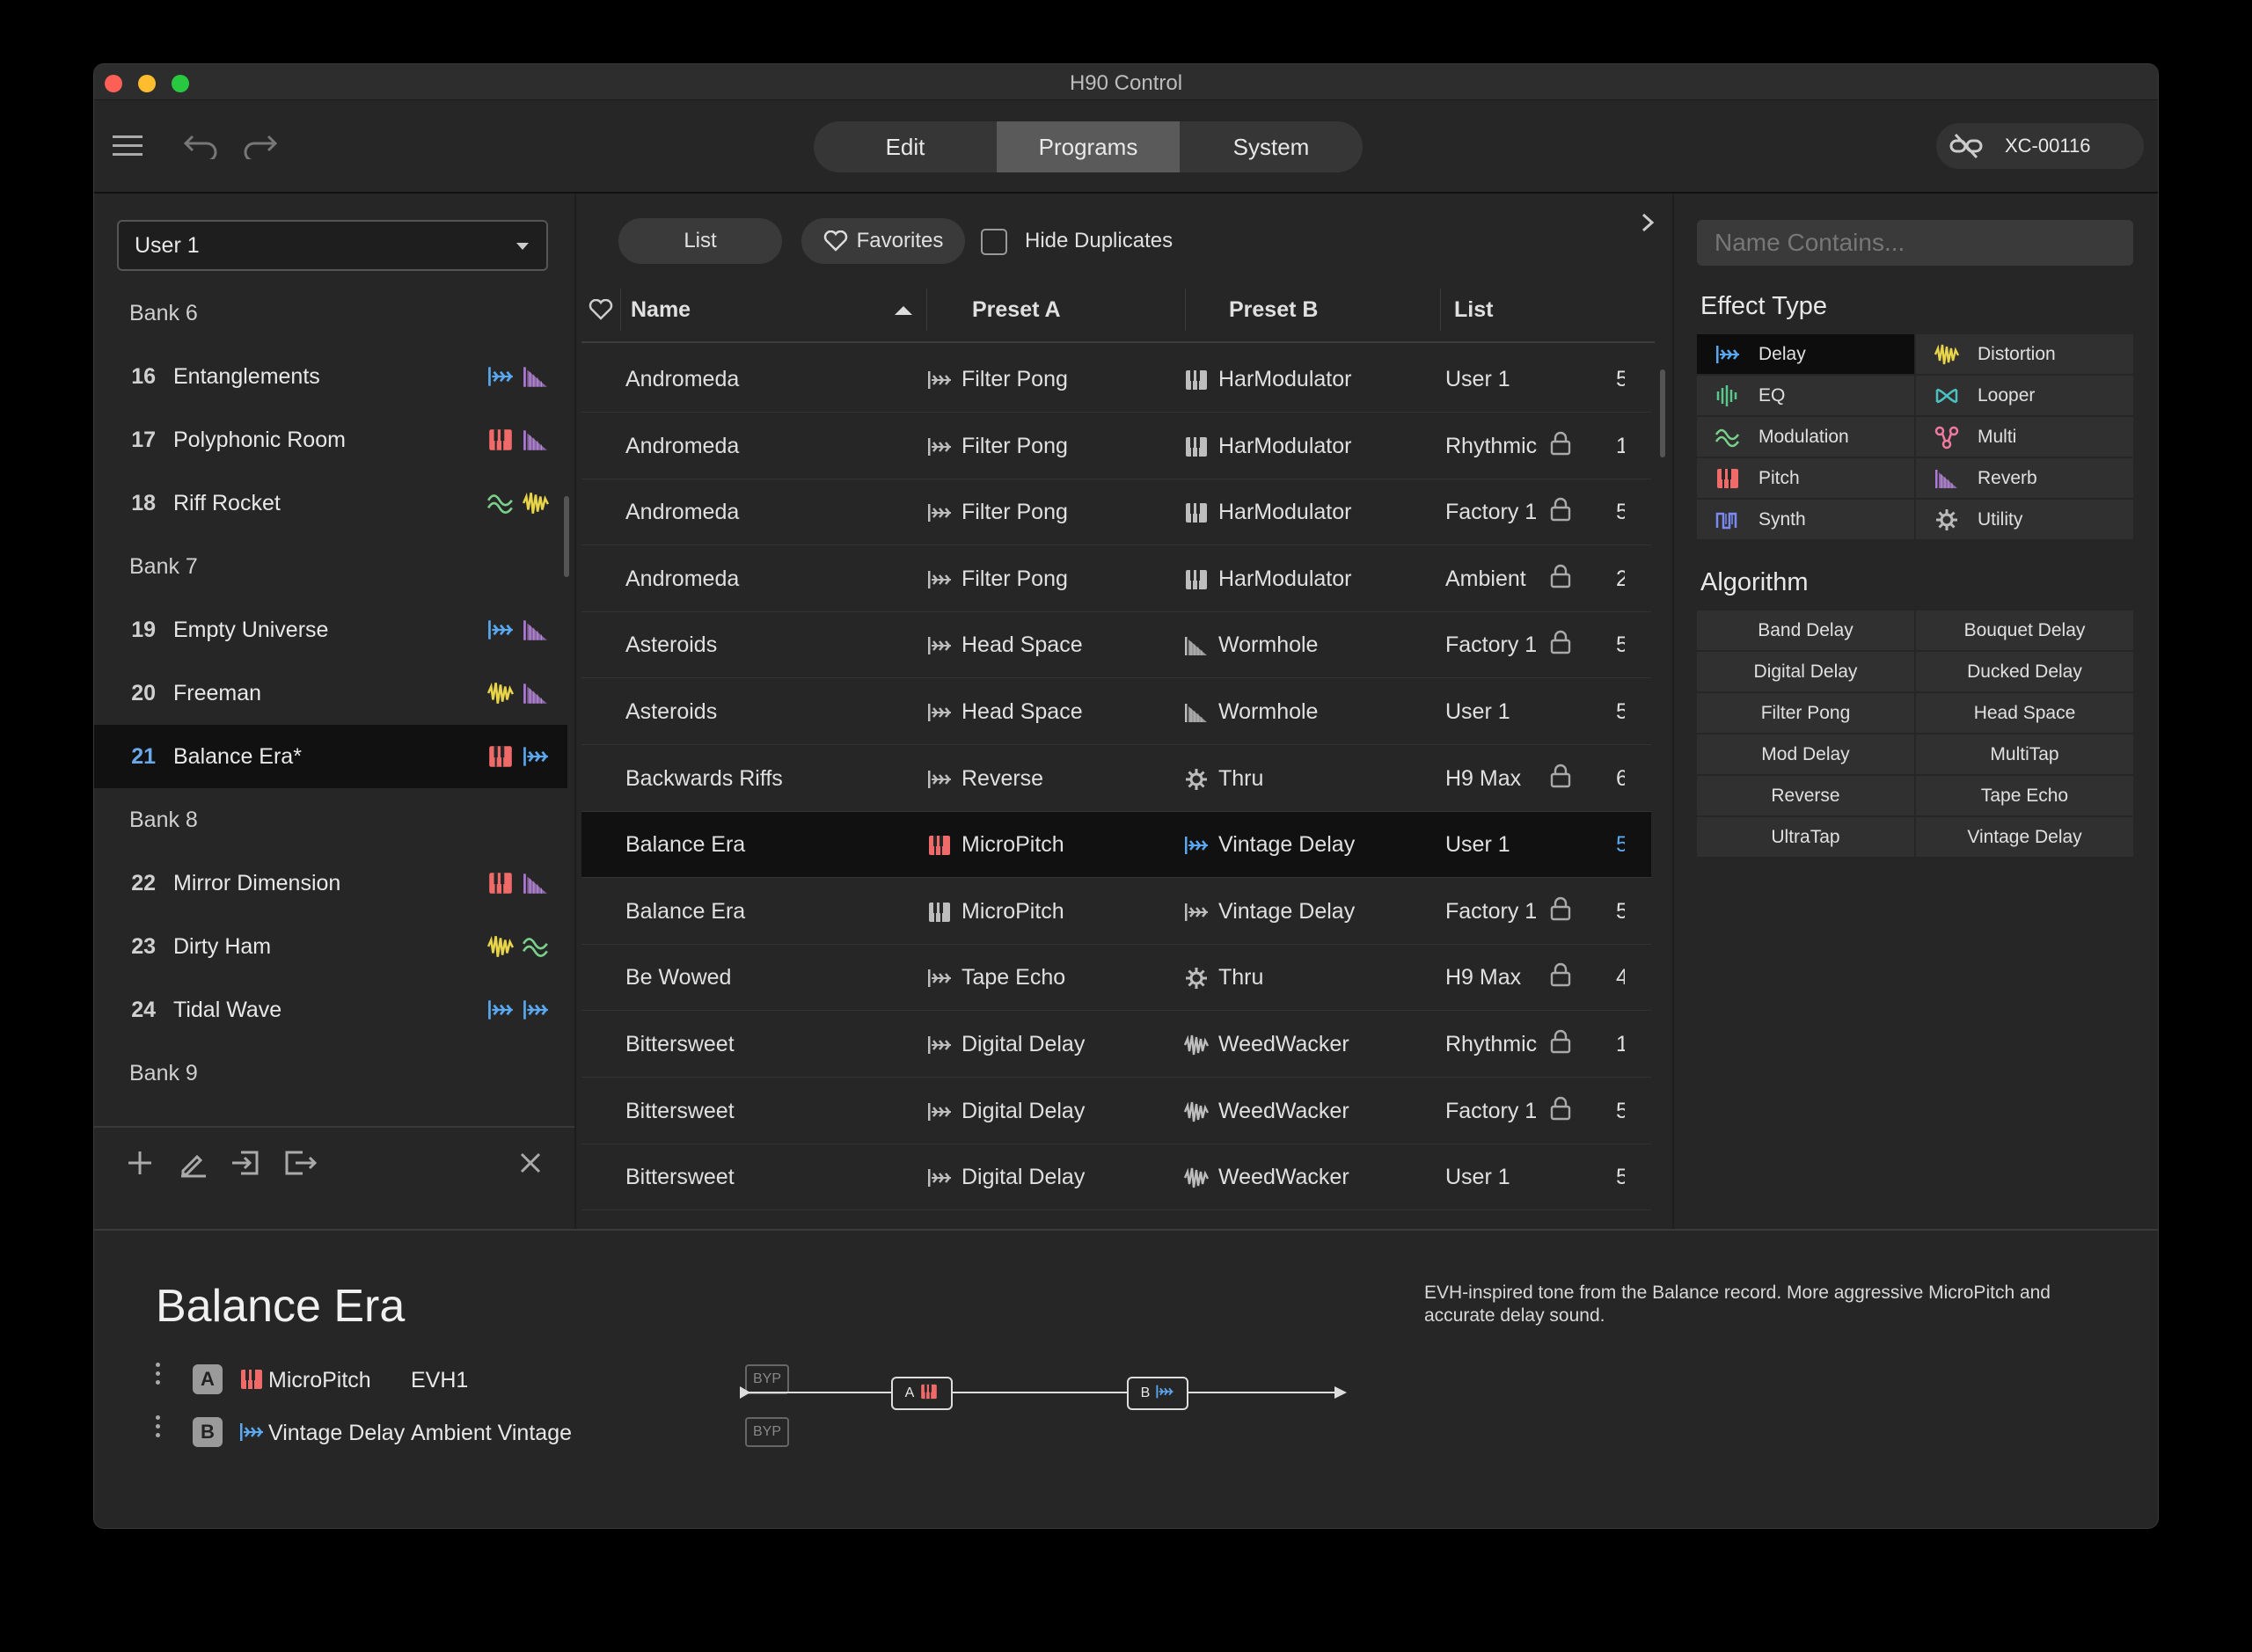 The image size is (2252, 1652). Describe the element at coordinates (2024, 796) in the screenshot. I see `algorithm-option: Tape Echo` at that location.